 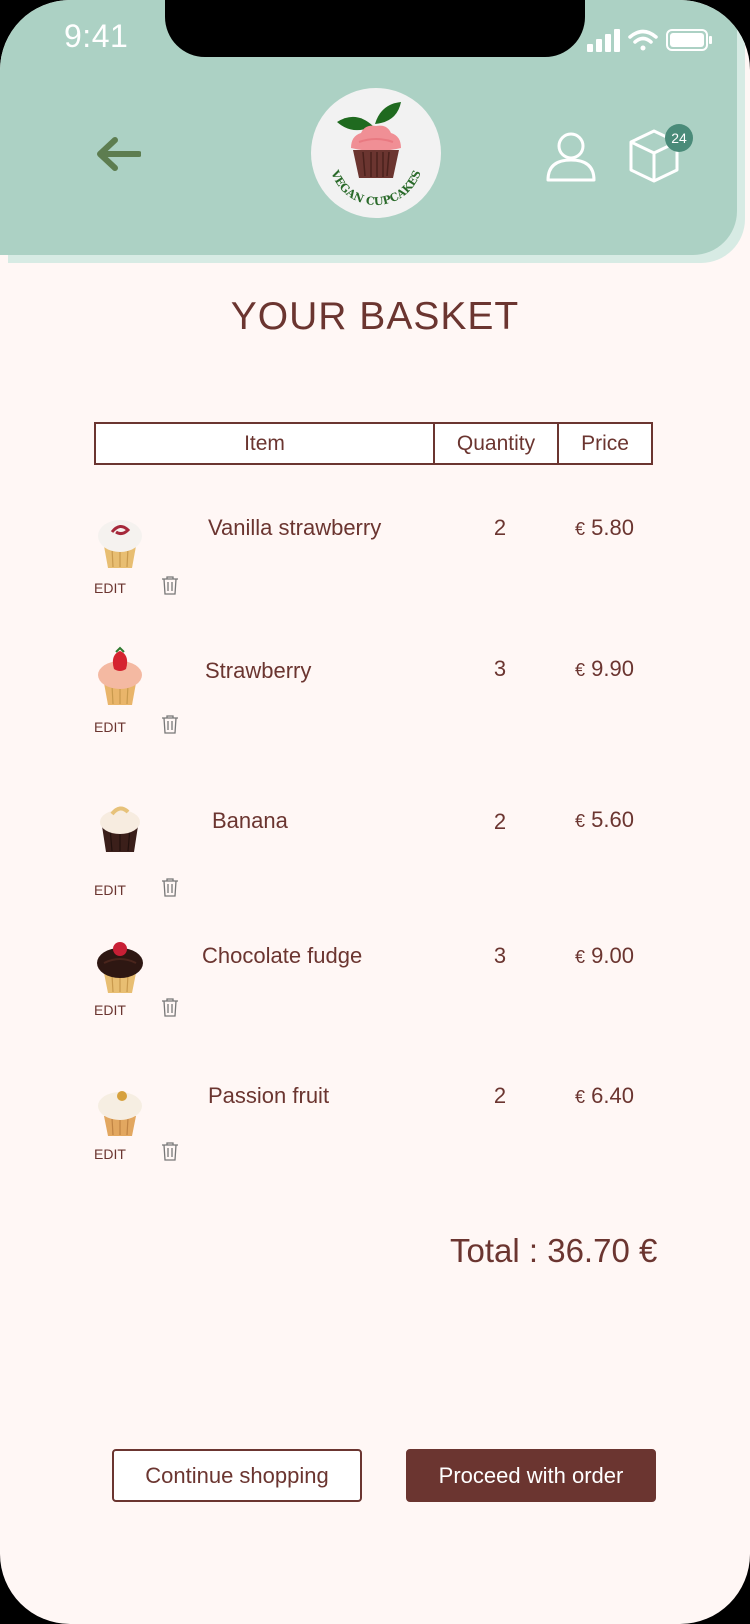 I want to click on page-title: YOUR BASKET, so click(x=375, y=316).